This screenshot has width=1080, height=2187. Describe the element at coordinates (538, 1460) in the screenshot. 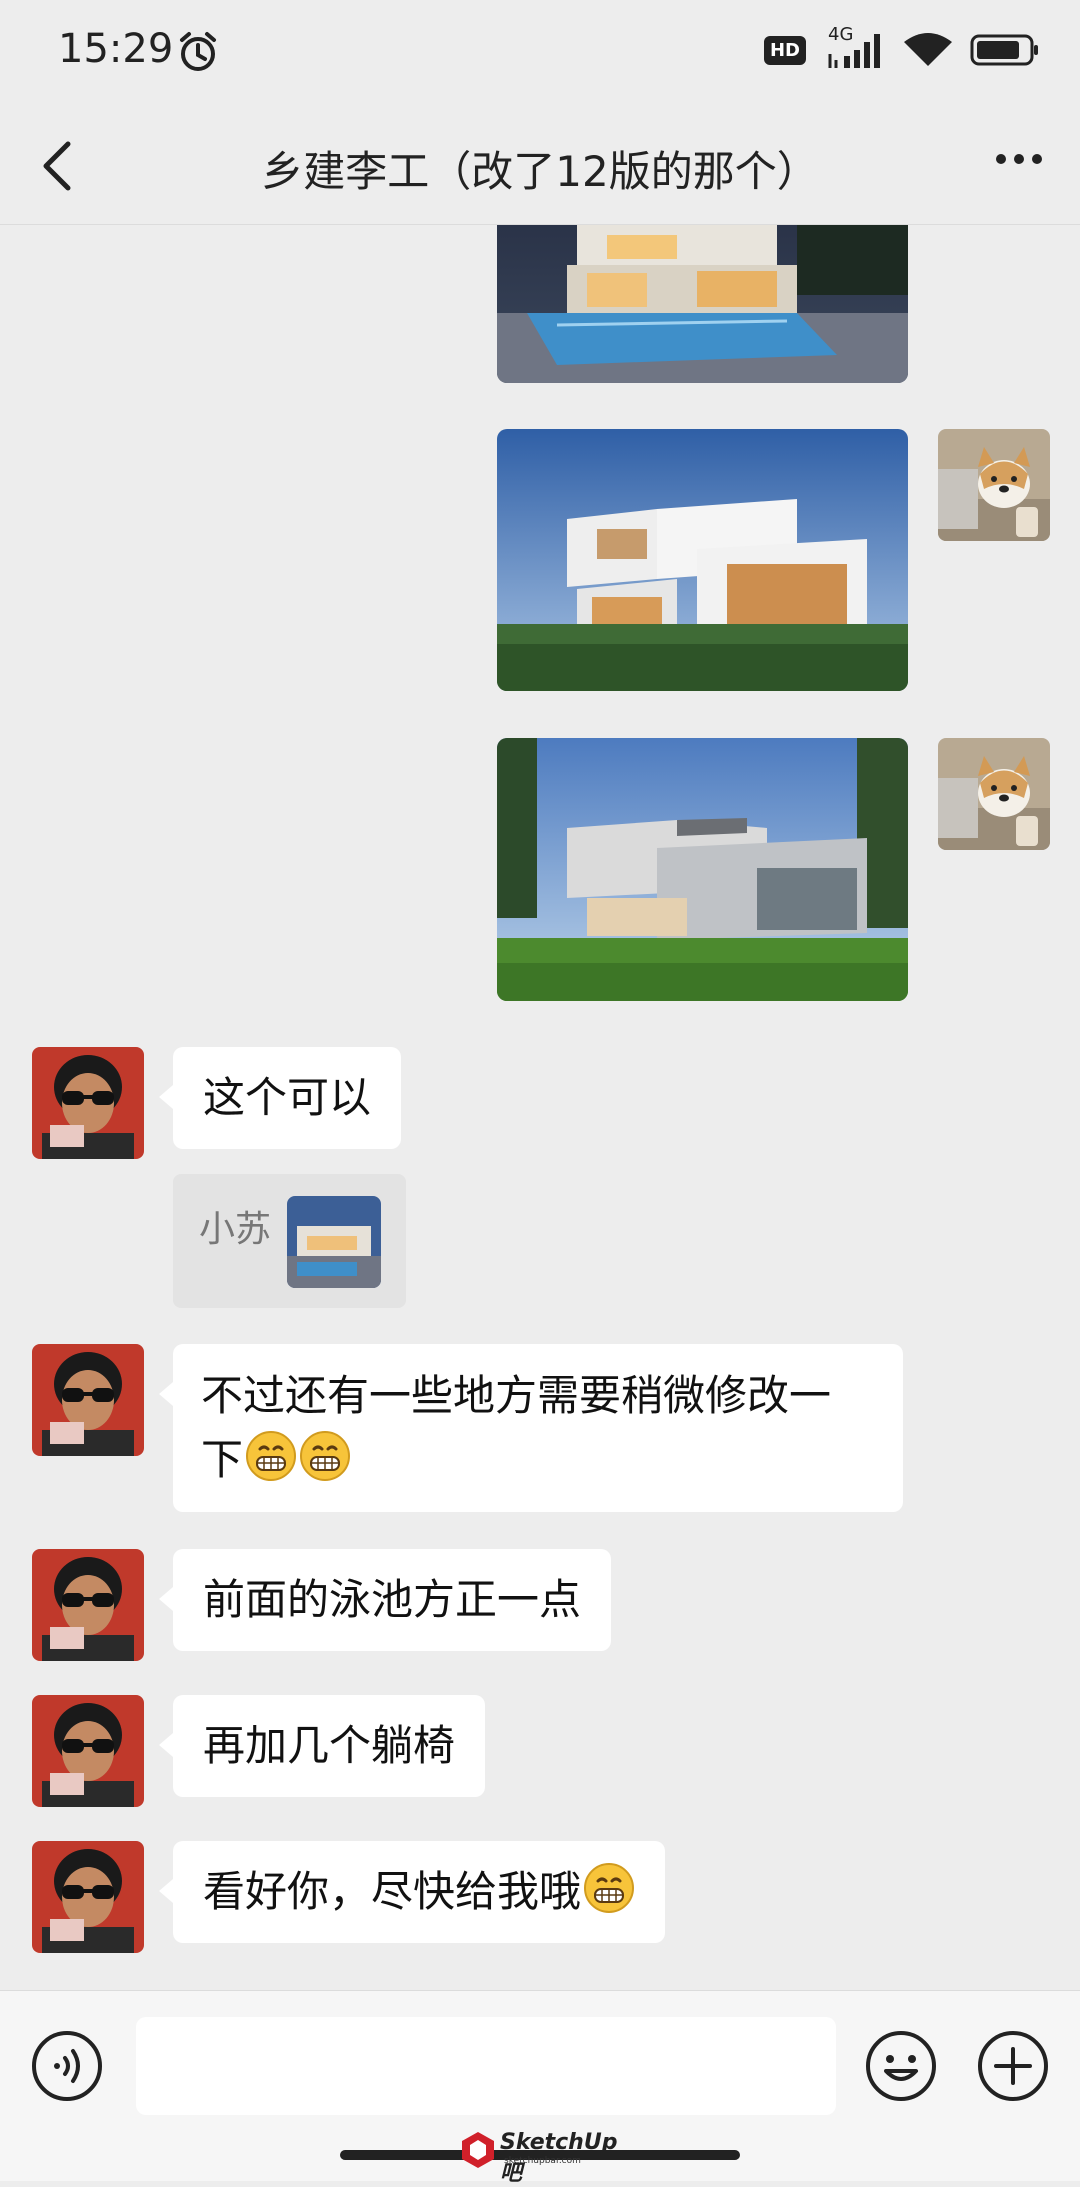

I see `message-line-2: 下` at that location.